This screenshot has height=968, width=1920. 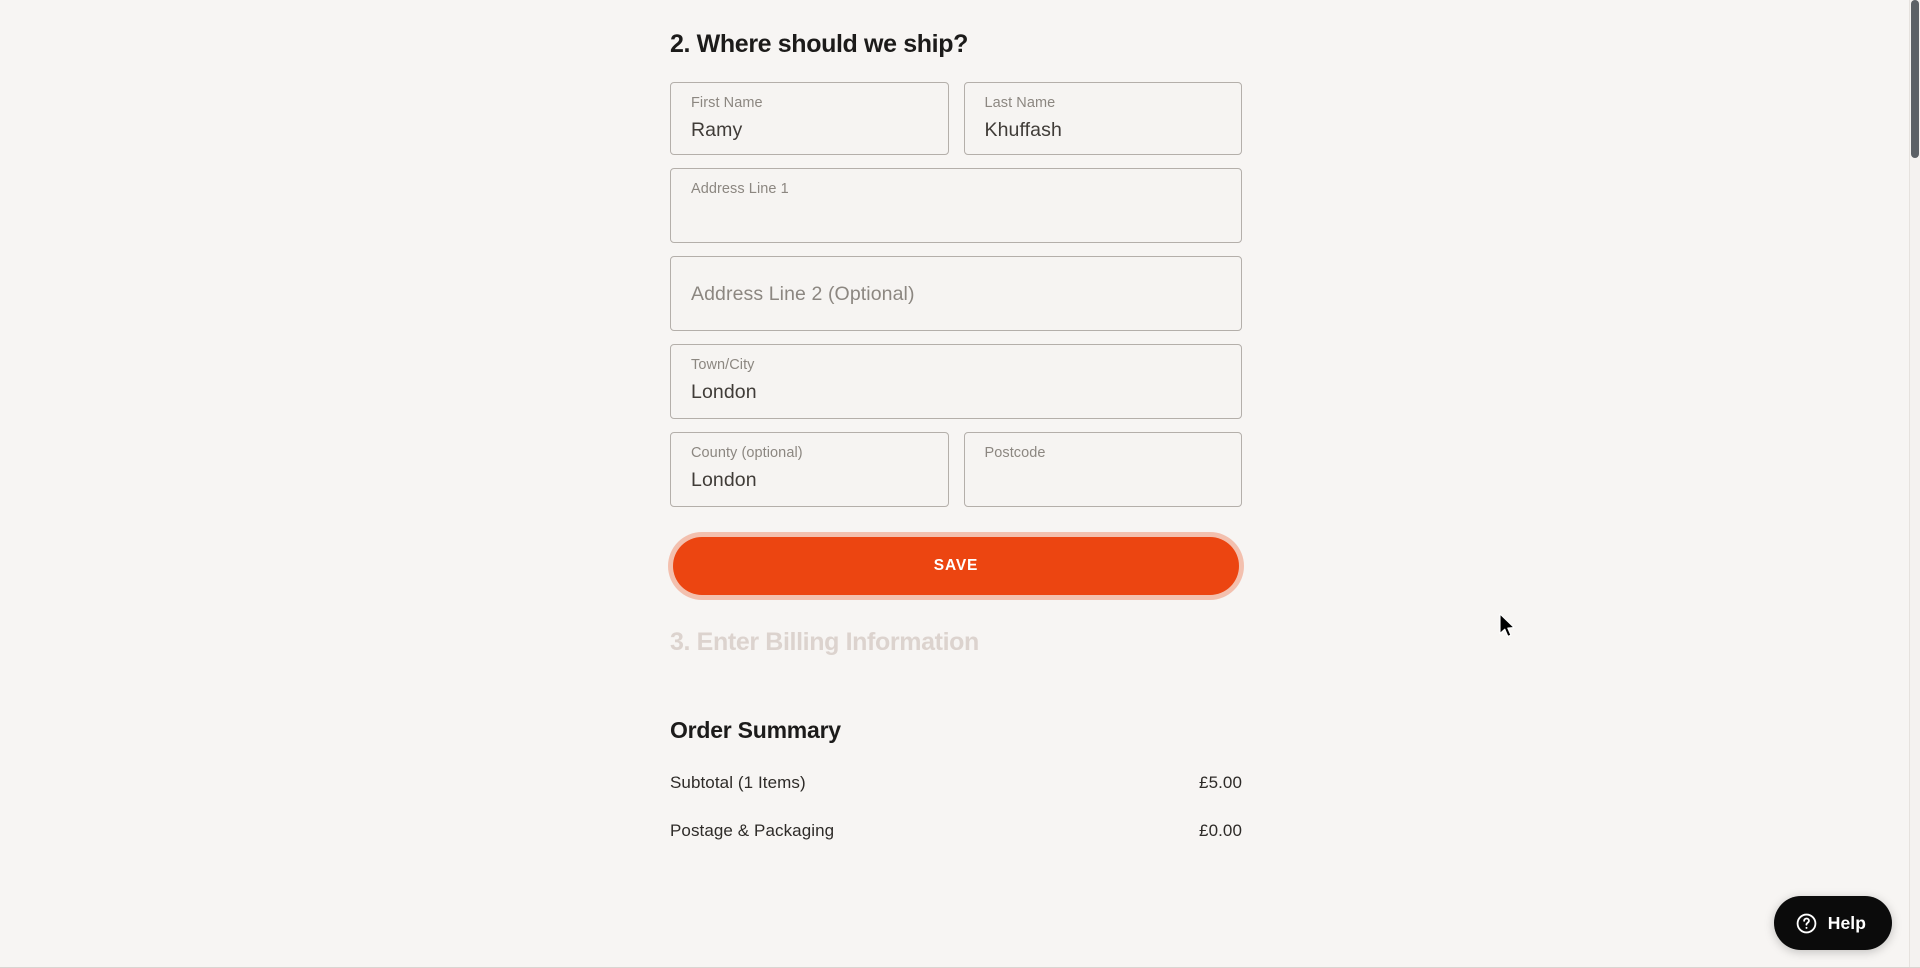 What do you see at coordinates (956, 216) in the screenshot?
I see `address-line-1-value` at bounding box center [956, 216].